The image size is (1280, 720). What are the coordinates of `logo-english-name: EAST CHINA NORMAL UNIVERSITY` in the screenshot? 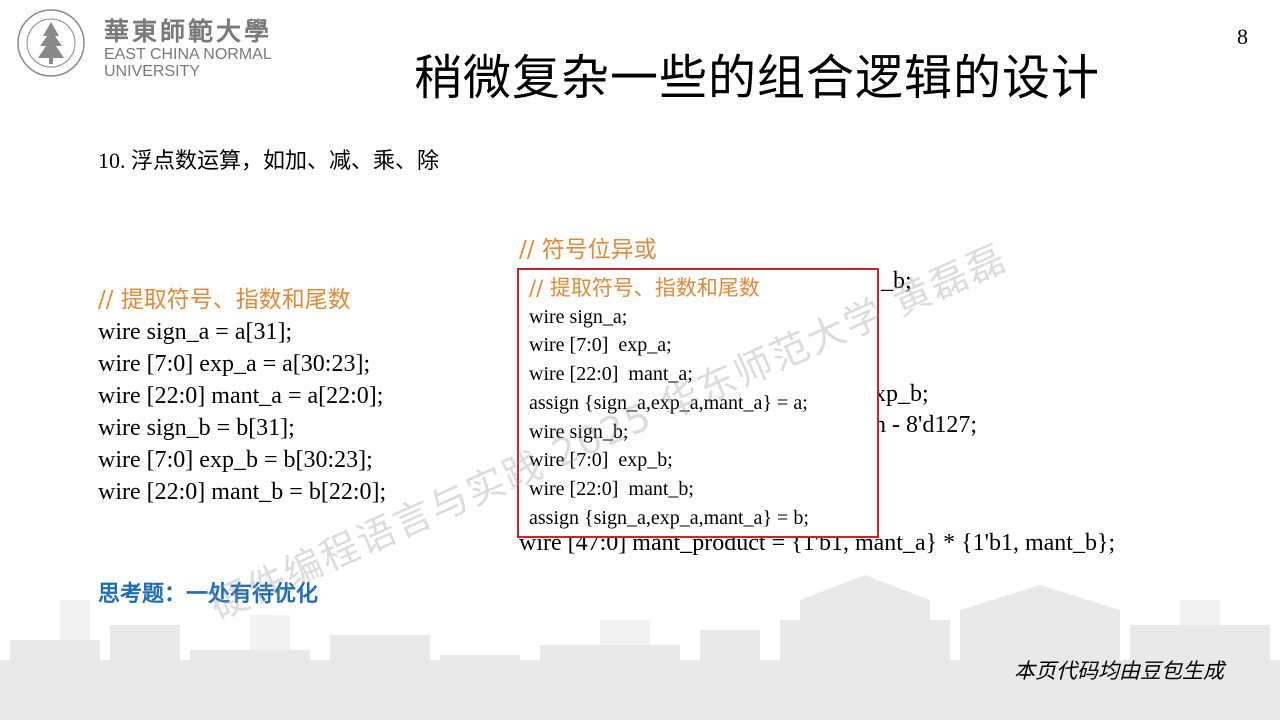 It's located at (188, 63).